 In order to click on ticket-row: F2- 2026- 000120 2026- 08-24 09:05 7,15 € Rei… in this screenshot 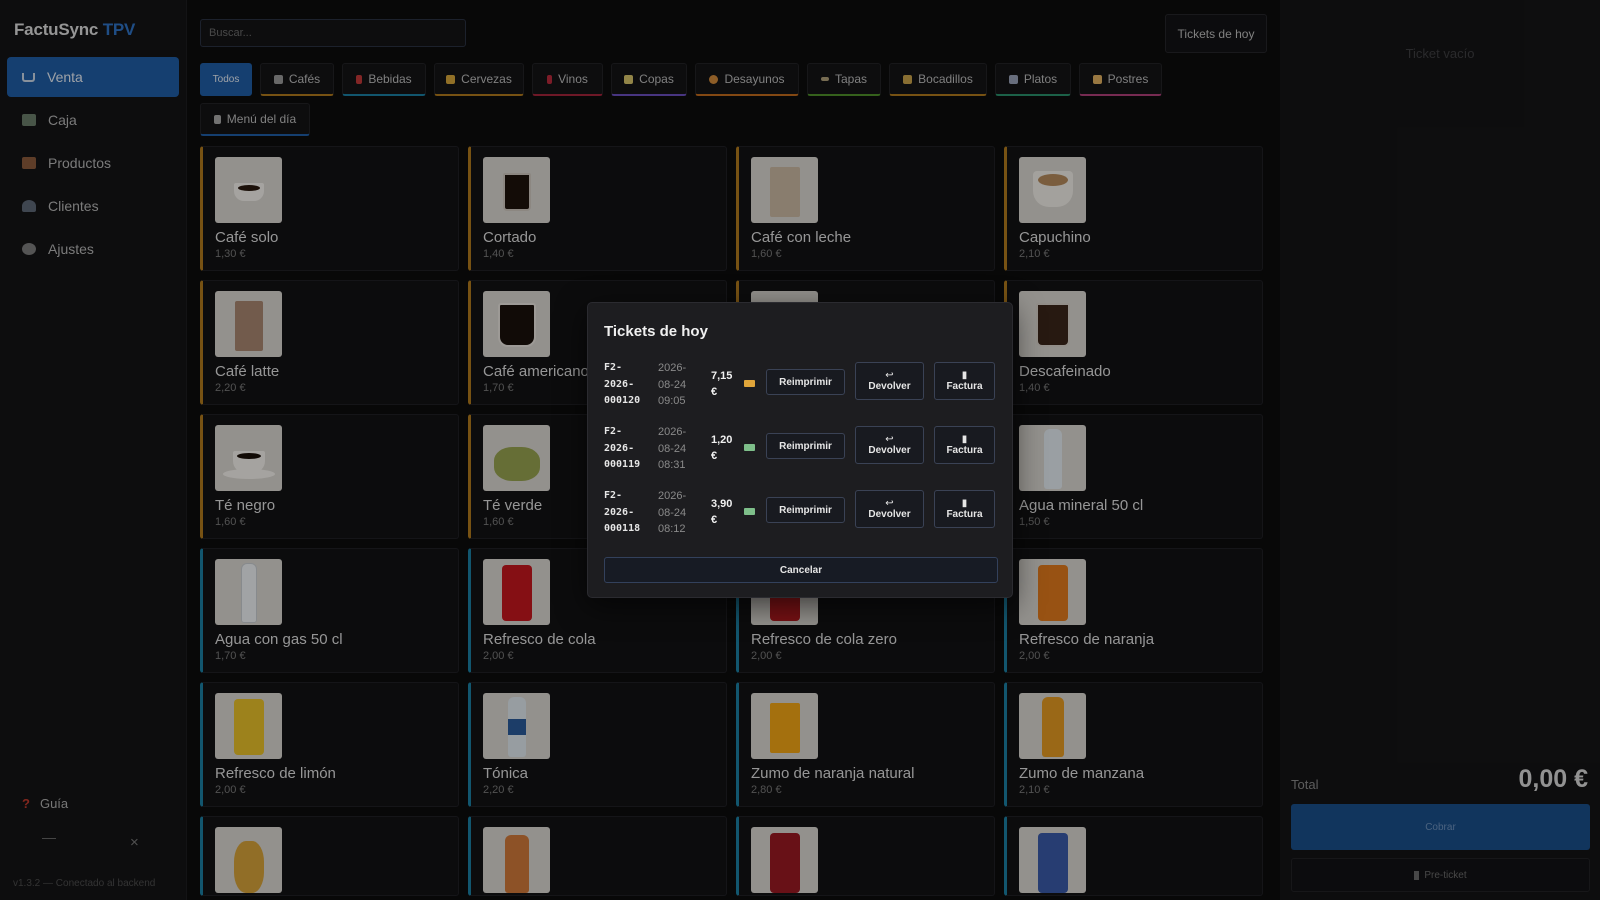, I will do `click(802, 385)`.